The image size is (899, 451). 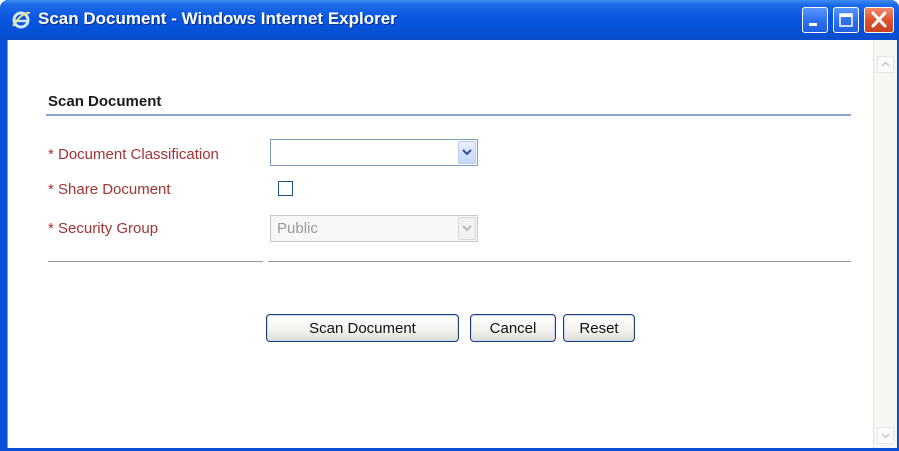 What do you see at coordinates (559, 261) in the screenshot?
I see `form-divider-right` at bounding box center [559, 261].